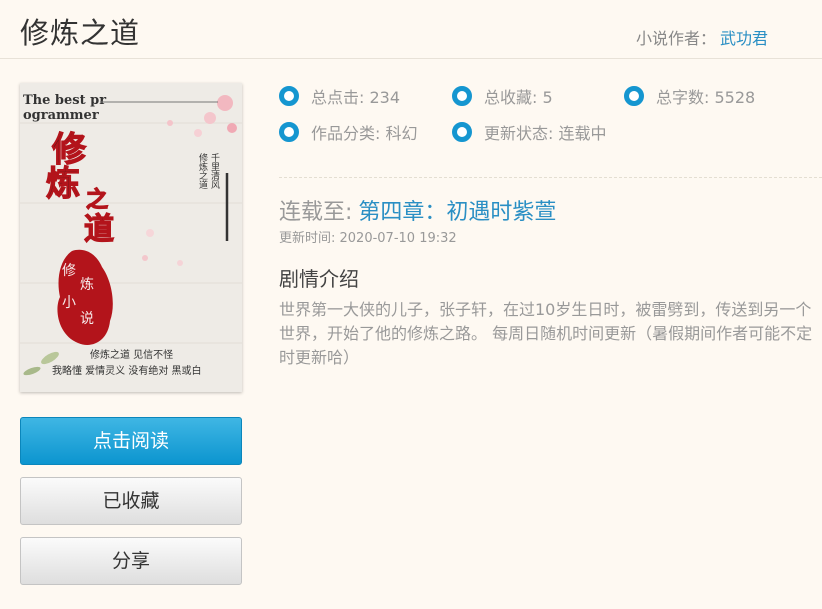 This screenshot has height=609, width=822. I want to click on cover-top-text-2: ogrammer, so click(61, 115).